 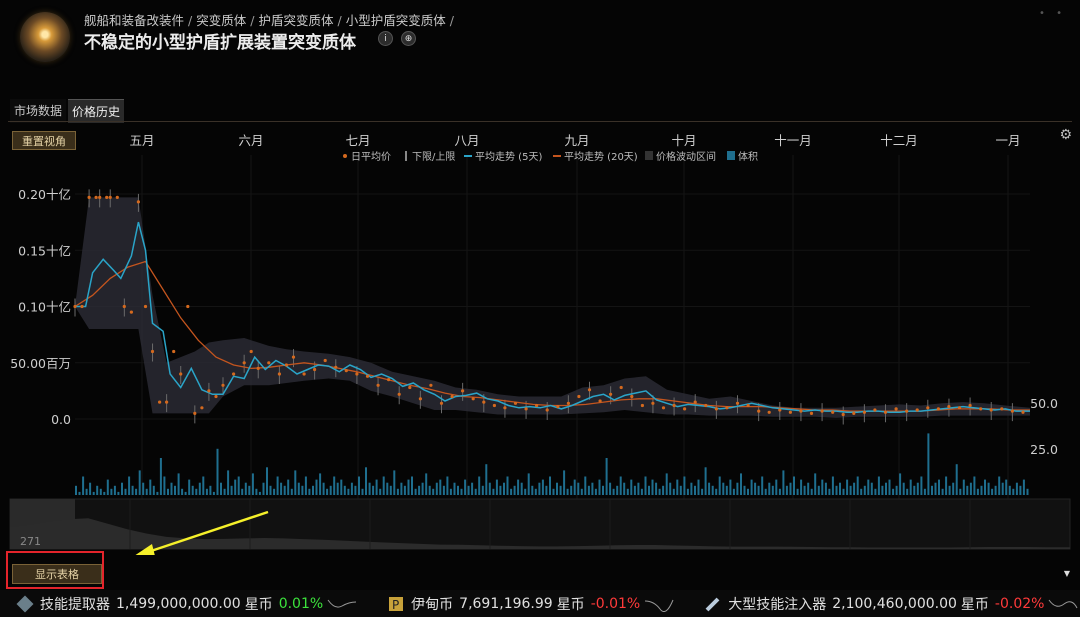 What do you see at coordinates (522, 604) in the screenshot?
I see `ticker-item: P 伊甸币 7,691,196.99 星币 -0.01%` at bounding box center [522, 604].